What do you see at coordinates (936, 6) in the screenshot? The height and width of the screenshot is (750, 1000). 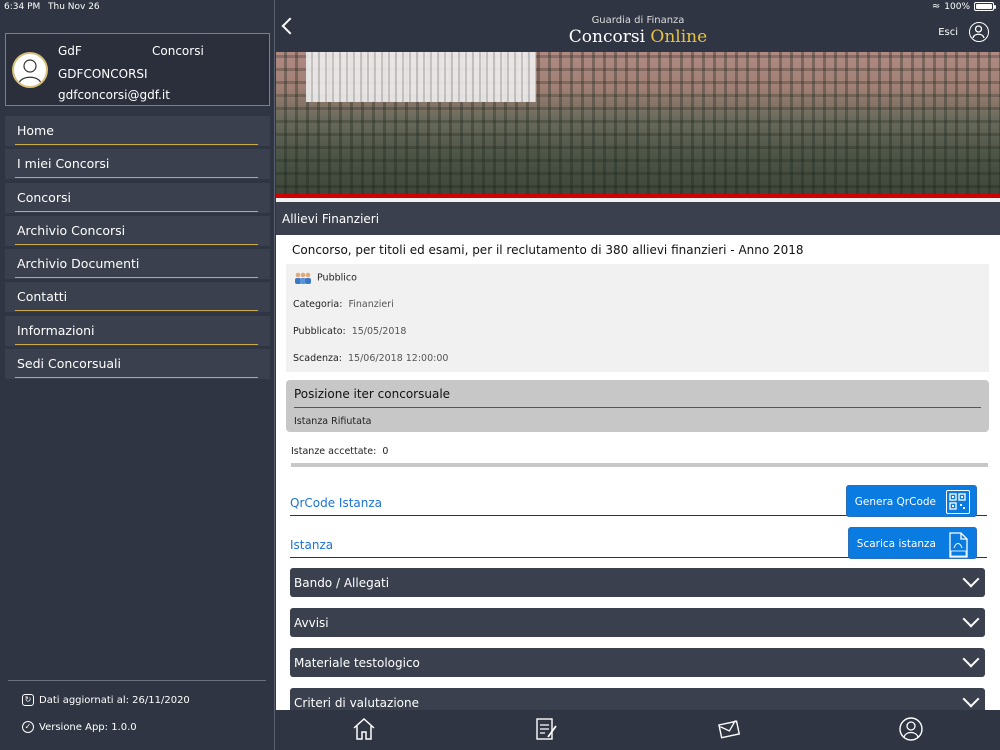 I see `wifi-icon: ≈` at bounding box center [936, 6].